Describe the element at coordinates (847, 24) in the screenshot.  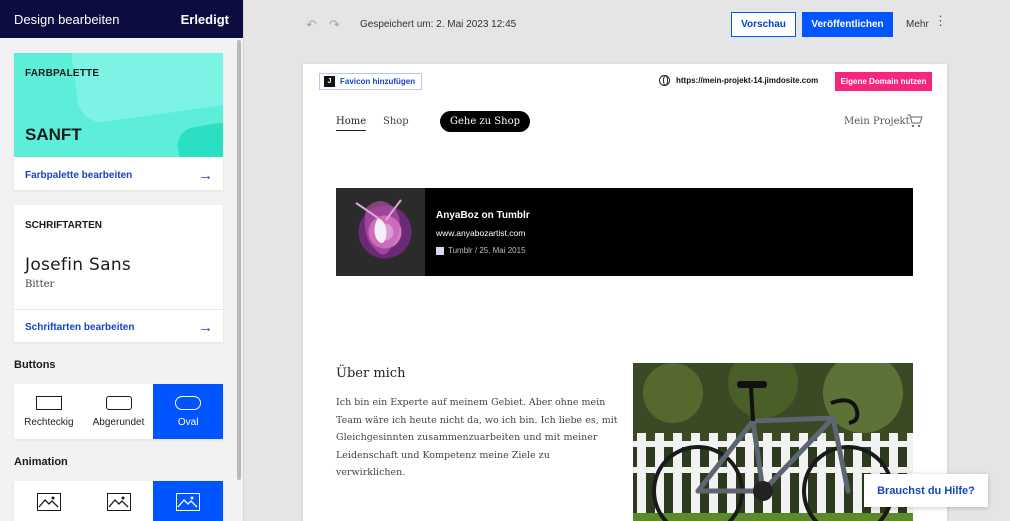
I see `publish-button: Veröffentlichen` at that location.